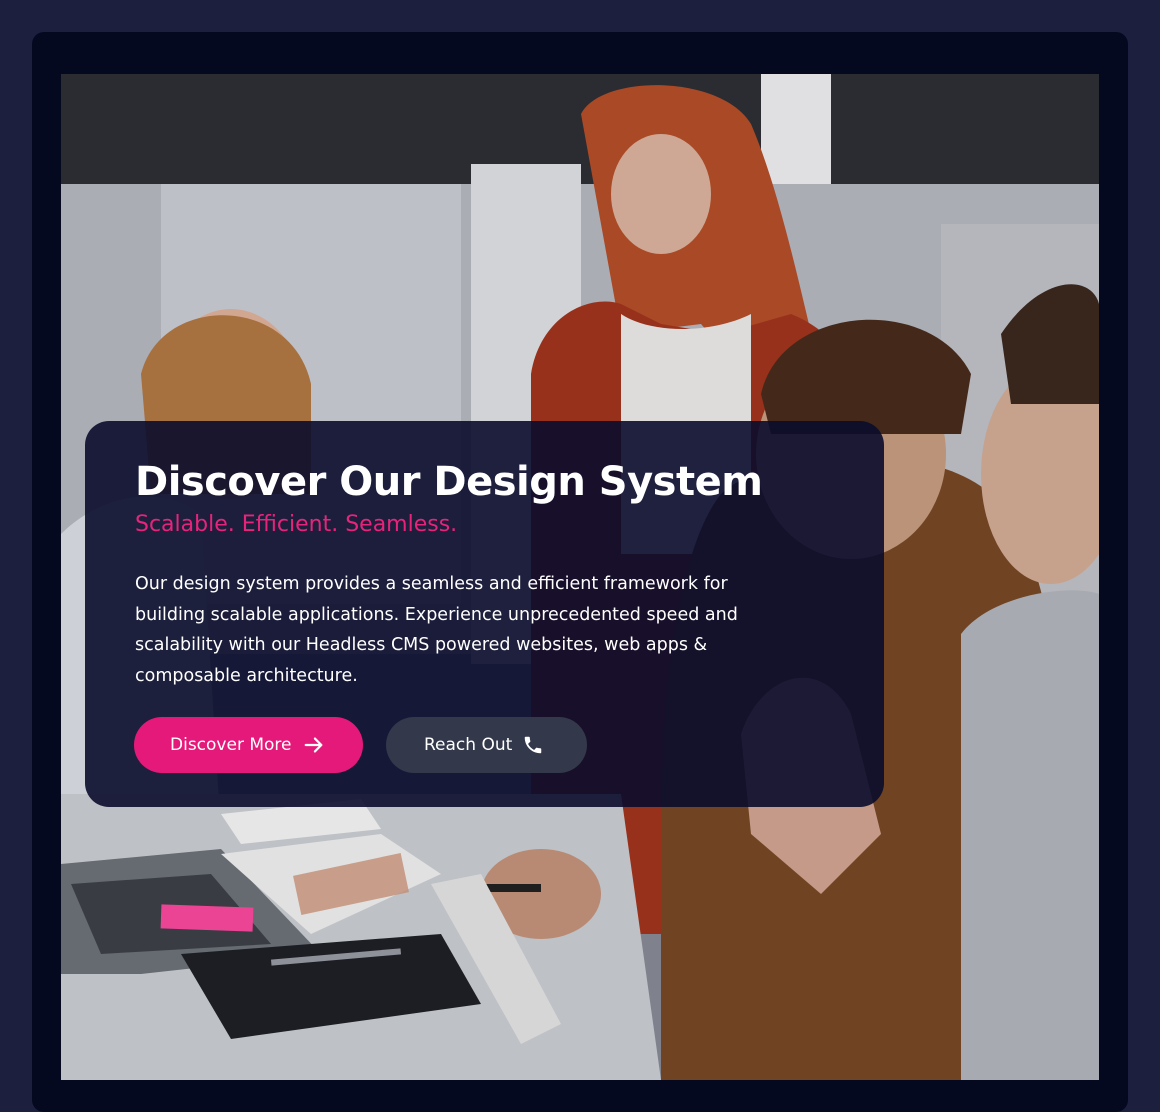  Describe the element at coordinates (468, 745) in the screenshot. I see `reach-out-label: Reach Out` at that location.